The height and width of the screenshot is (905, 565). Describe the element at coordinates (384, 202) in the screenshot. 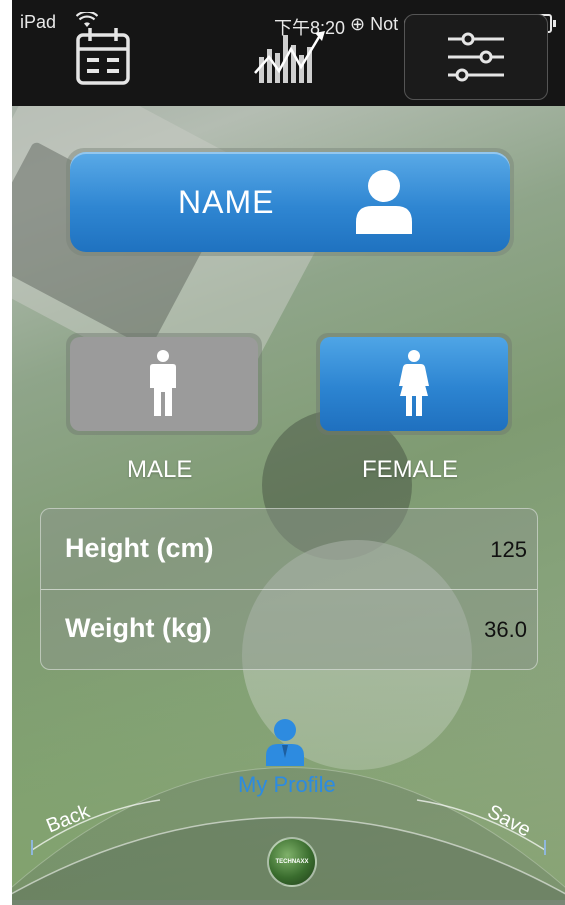

I see `user-icon` at that location.